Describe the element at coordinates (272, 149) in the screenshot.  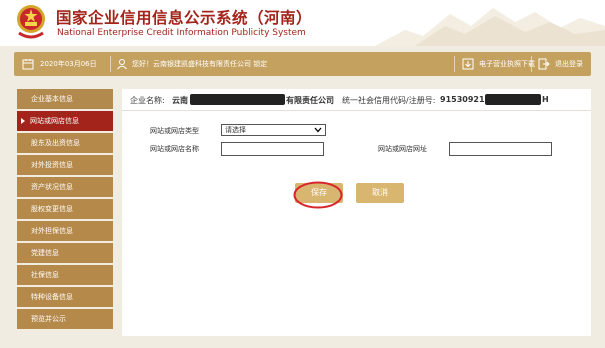
I see `website-name-input` at that location.